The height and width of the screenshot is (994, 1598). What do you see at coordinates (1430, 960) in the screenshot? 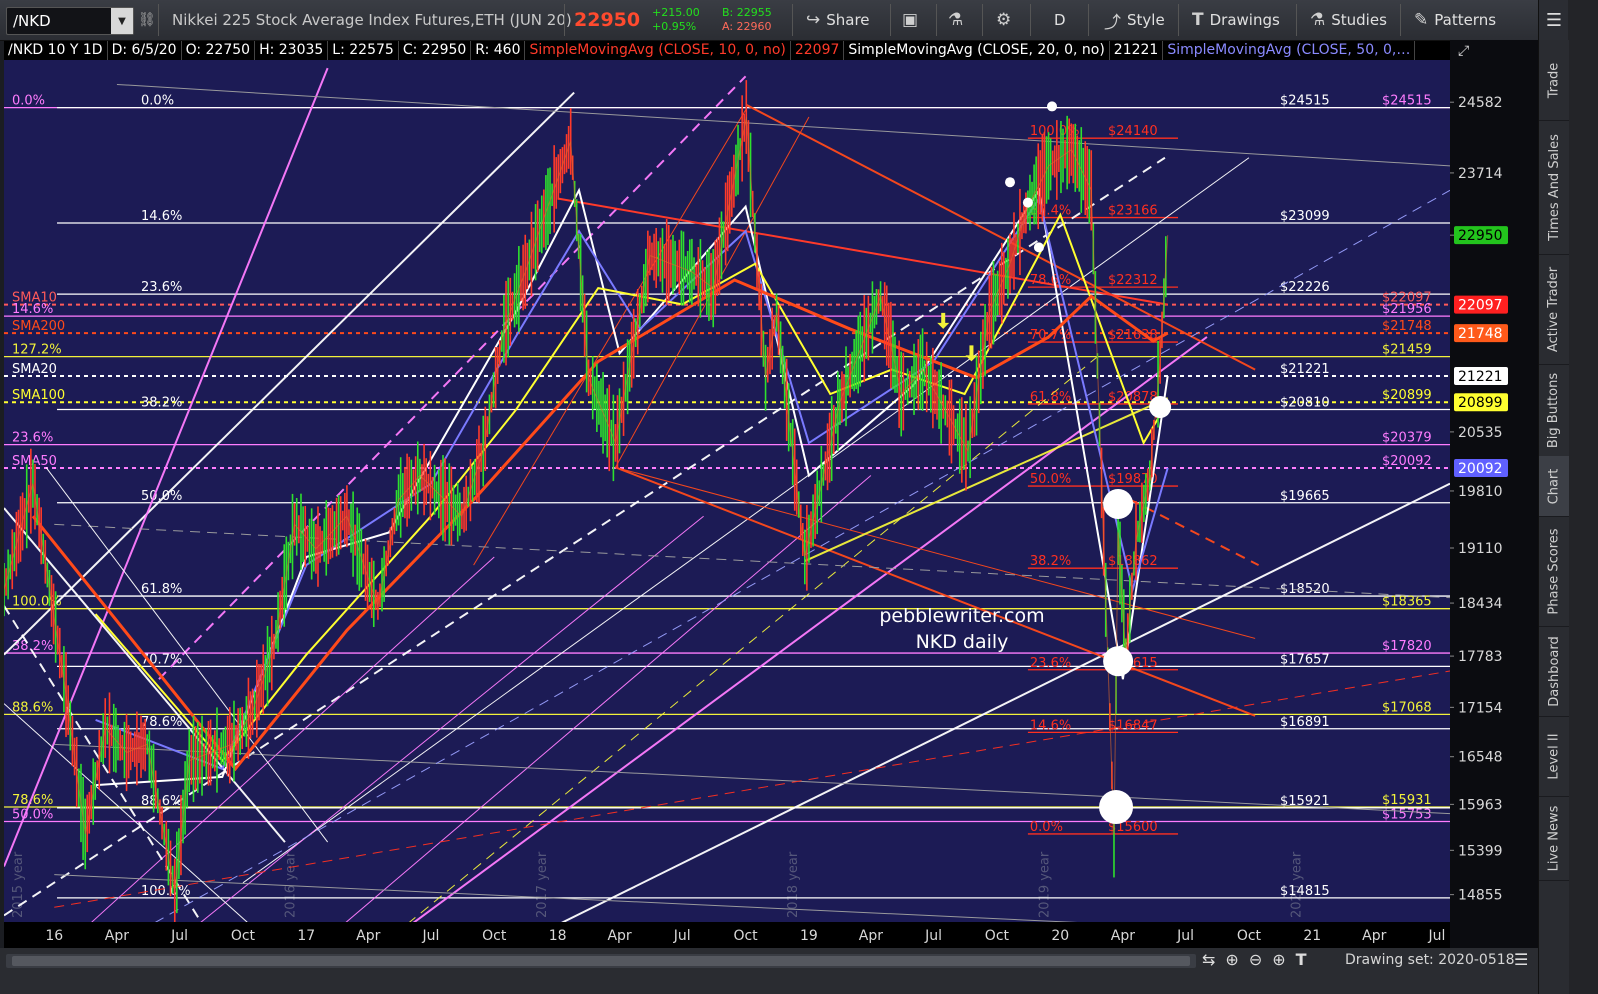
I see `drawing-set-label: Drawing set: 2020-0518` at bounding box center [1430, 960].